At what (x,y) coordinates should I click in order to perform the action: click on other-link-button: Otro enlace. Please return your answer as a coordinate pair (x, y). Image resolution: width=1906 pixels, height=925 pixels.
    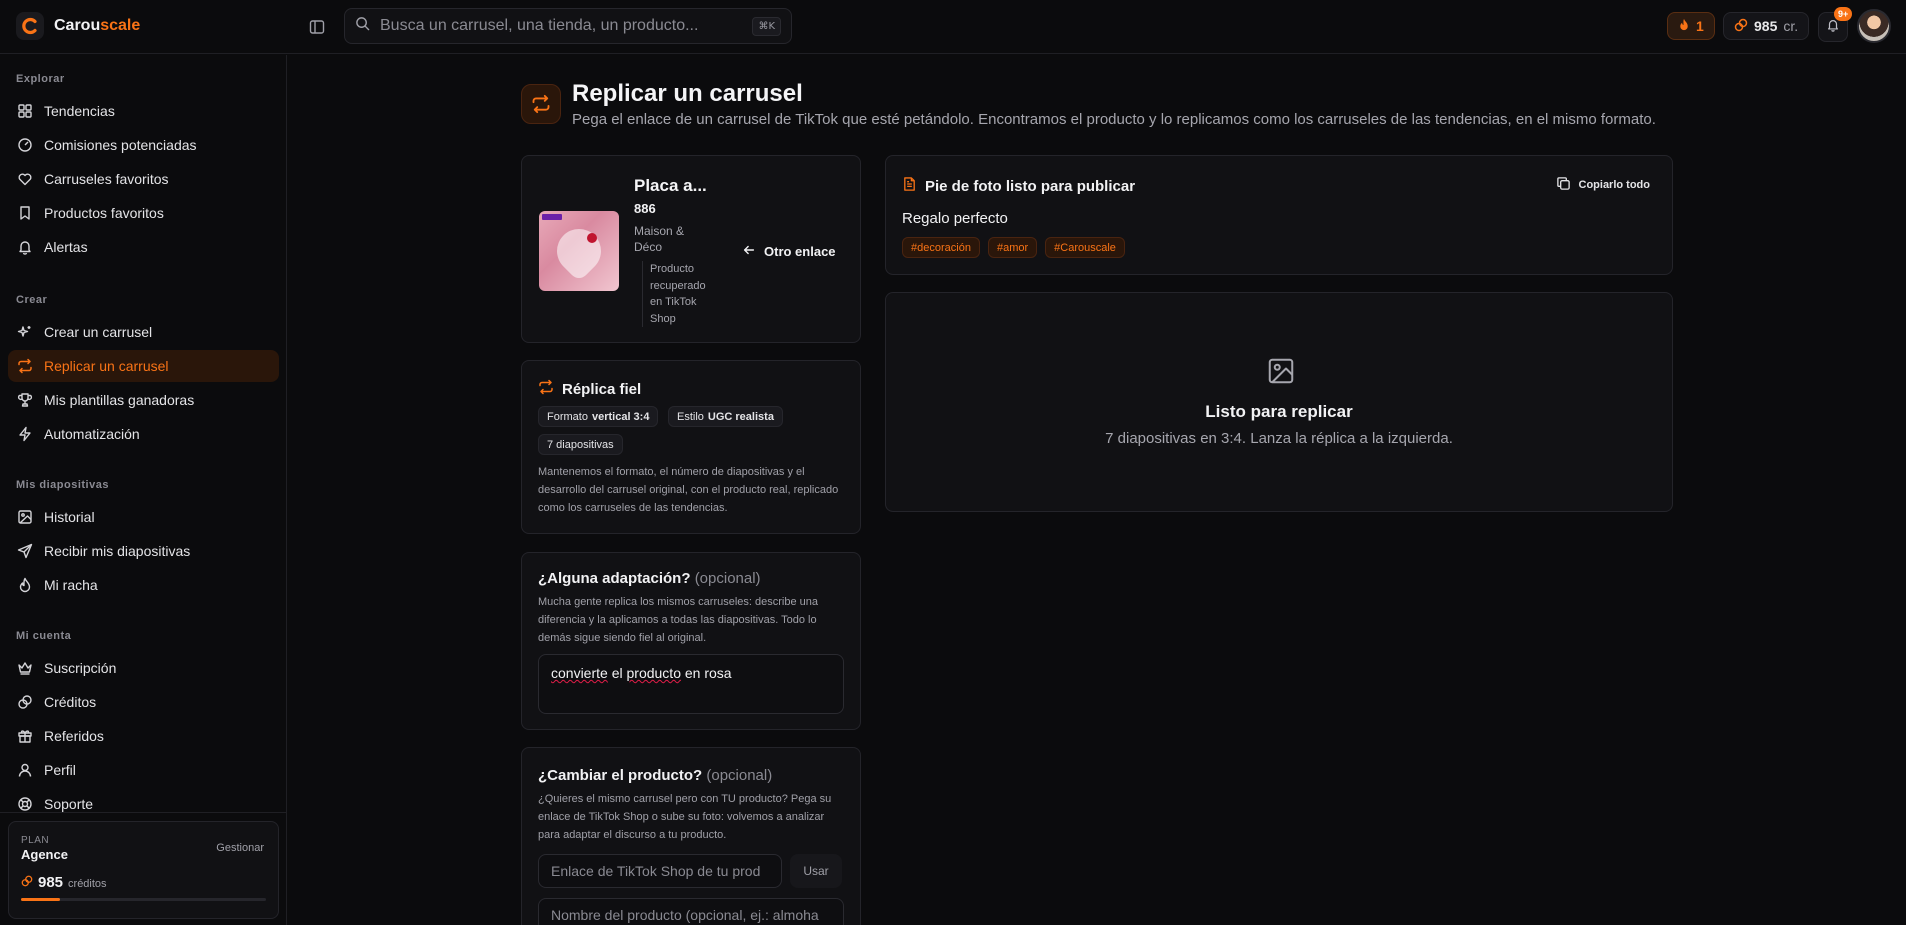
    Looking at the image, I should click on (789, 251).